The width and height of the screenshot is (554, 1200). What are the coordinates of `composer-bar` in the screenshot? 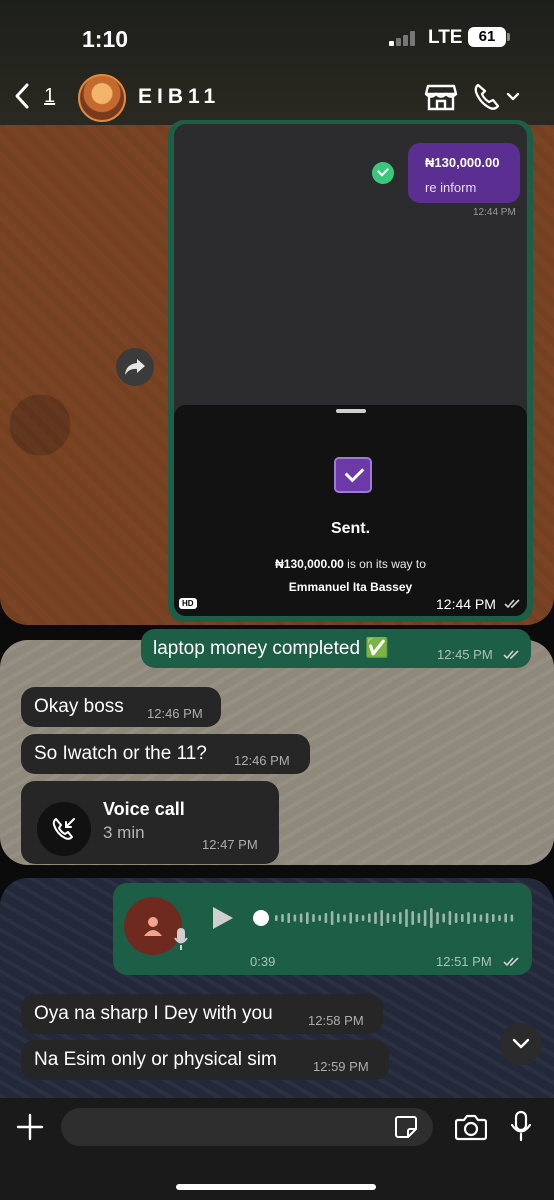 It's located at (277, 1149).